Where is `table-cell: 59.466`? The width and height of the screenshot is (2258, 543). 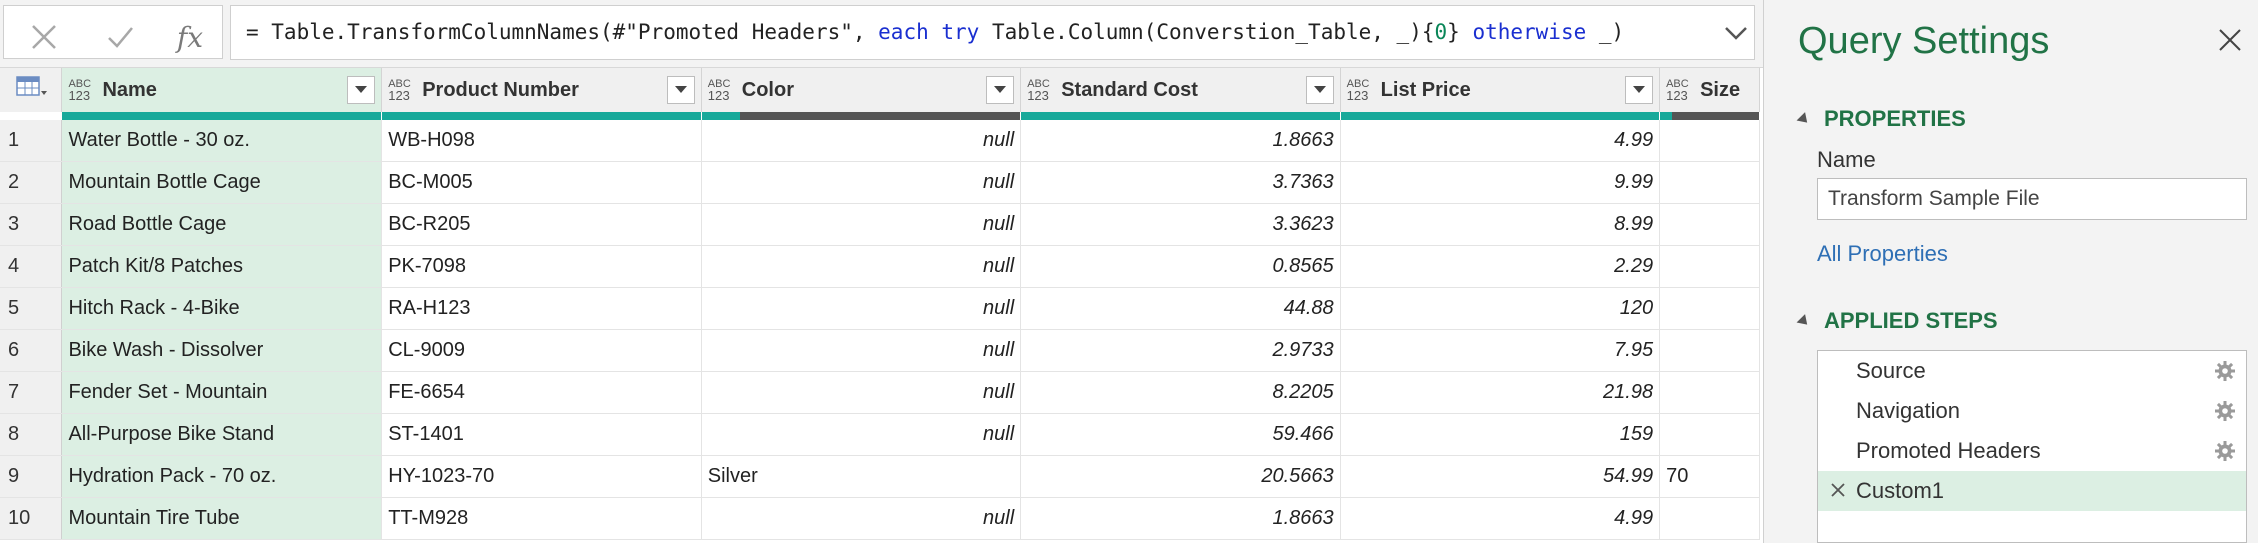
table-cell: 59.466 is located at coordinates (1180, 434).